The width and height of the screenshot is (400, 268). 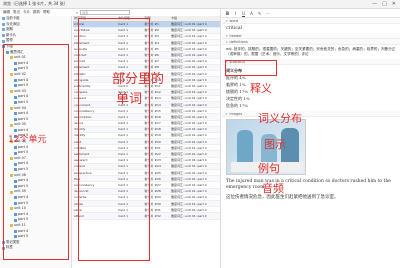 I want to click on stats-title: 词义分布, so click(x=234, y=70).